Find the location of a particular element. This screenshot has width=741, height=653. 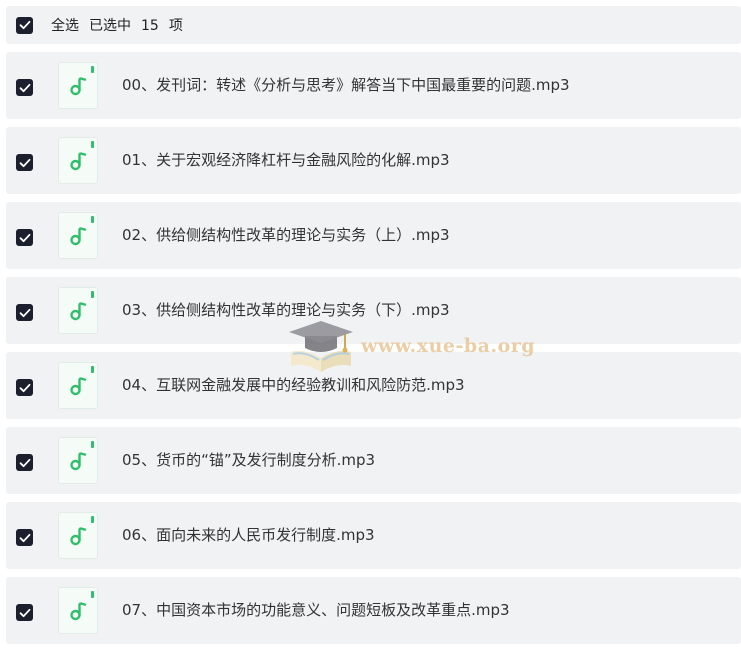

select-all-label: 全选 is located at coordinates (65, 26).